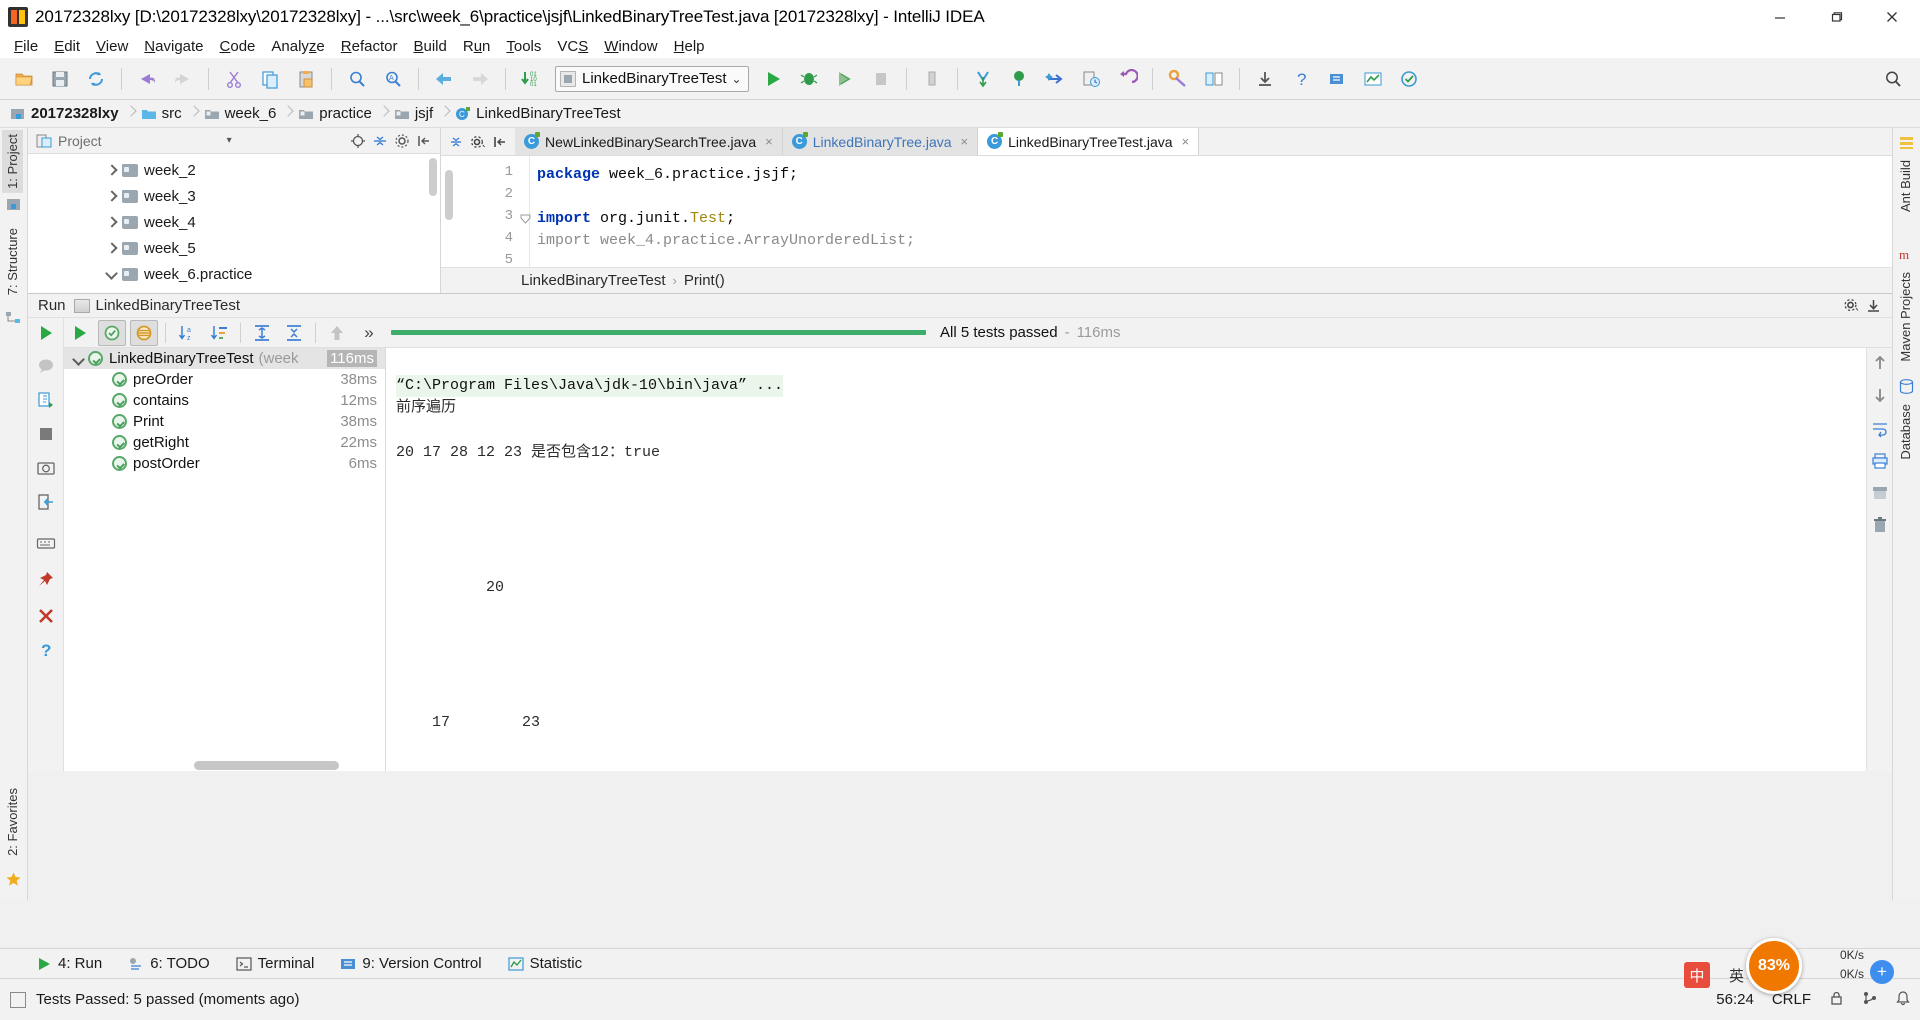 The height and width of the screenshot is (1020, 1920). I want to click on breadcrumb-item-src: src, so click(162, 114).